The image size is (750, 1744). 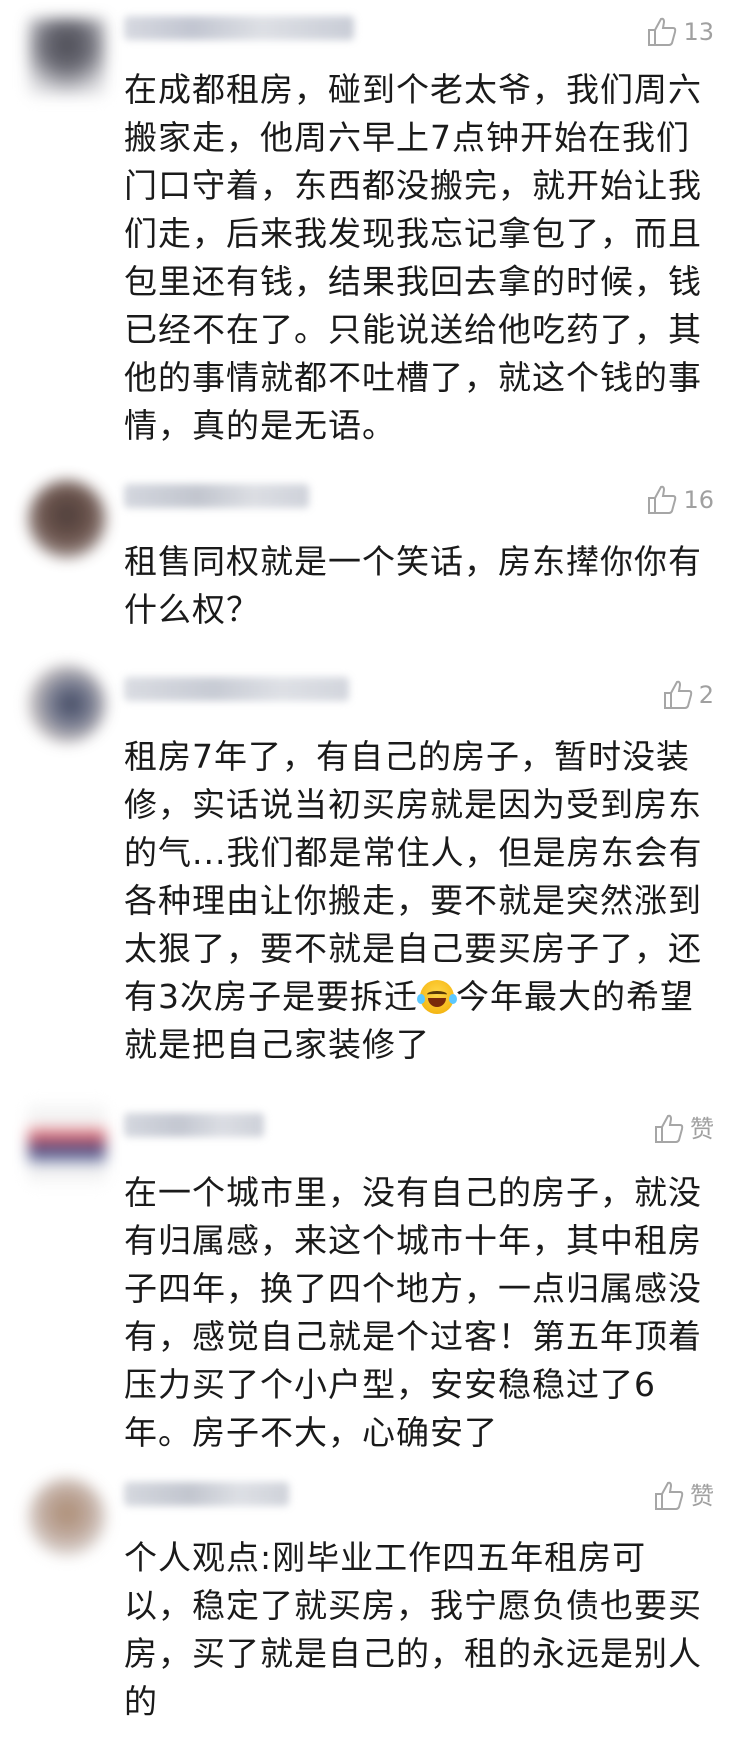 What do you see at coordinates (413, 585) in the screenshot?
I see `comment-text: 租售同权就是一个笑话，房东撵你你有 什么权？` at bounding box center [413, 585].